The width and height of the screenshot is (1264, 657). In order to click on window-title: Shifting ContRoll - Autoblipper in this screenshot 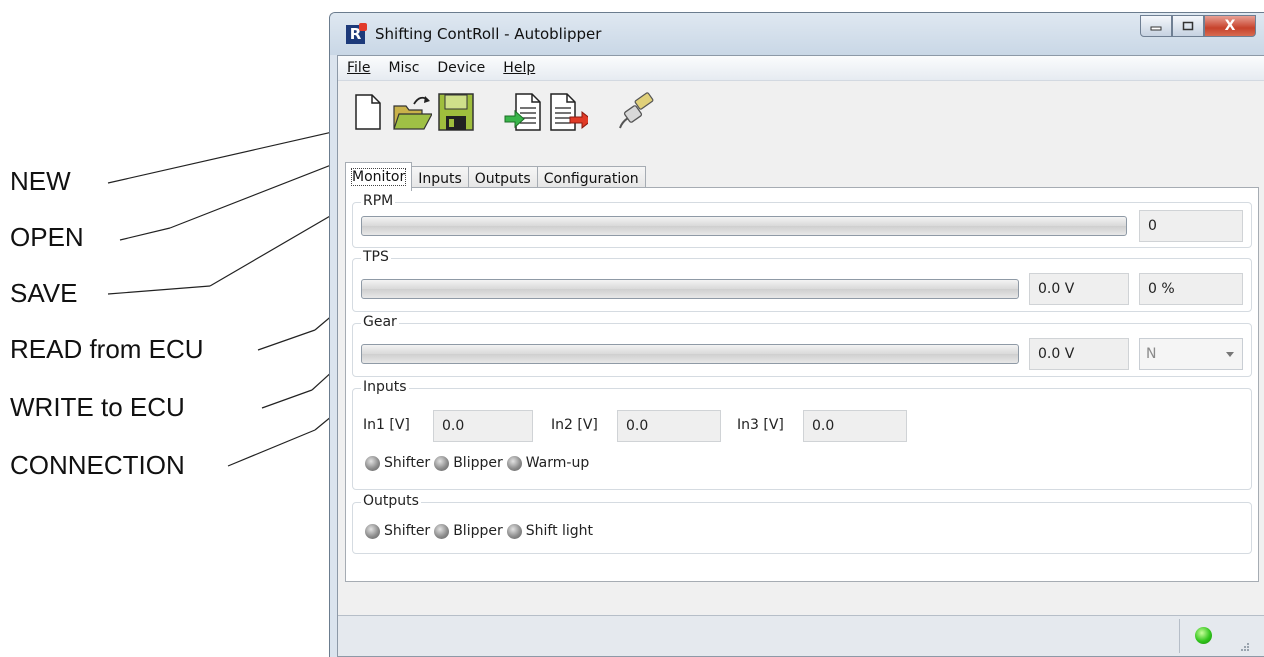, I will do `click(488, 34)`.